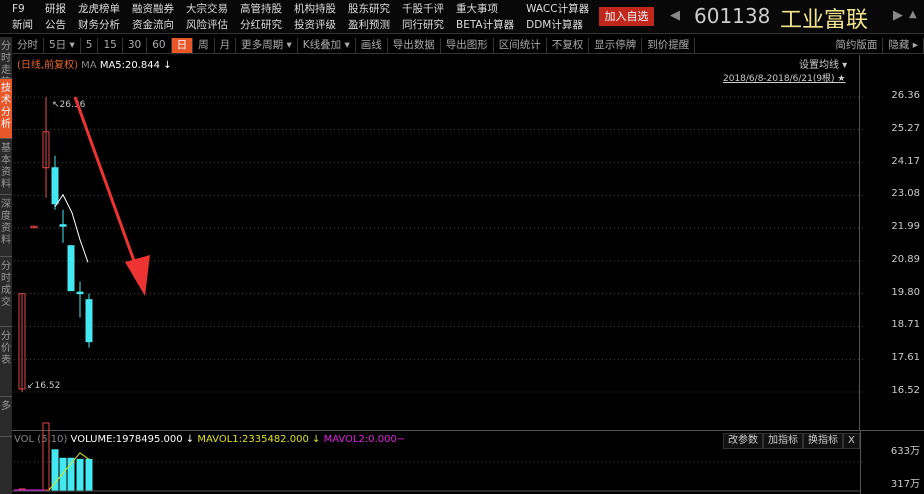 The width and height of the screenshot is (924, 494). I want to click on annotation-arrow, so click(106, 184).